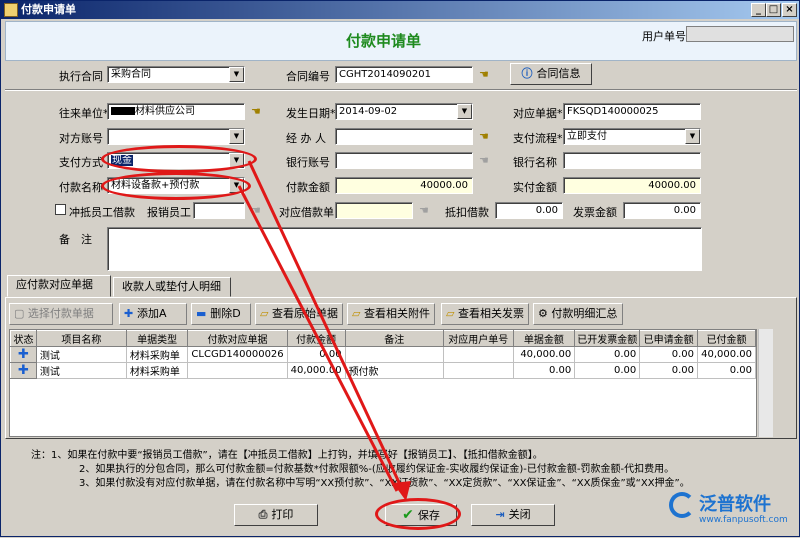  Describe the element at coordinates (743, 520) in the screenshot. I see `logo-url: www.fanpusoft.com` at that location.